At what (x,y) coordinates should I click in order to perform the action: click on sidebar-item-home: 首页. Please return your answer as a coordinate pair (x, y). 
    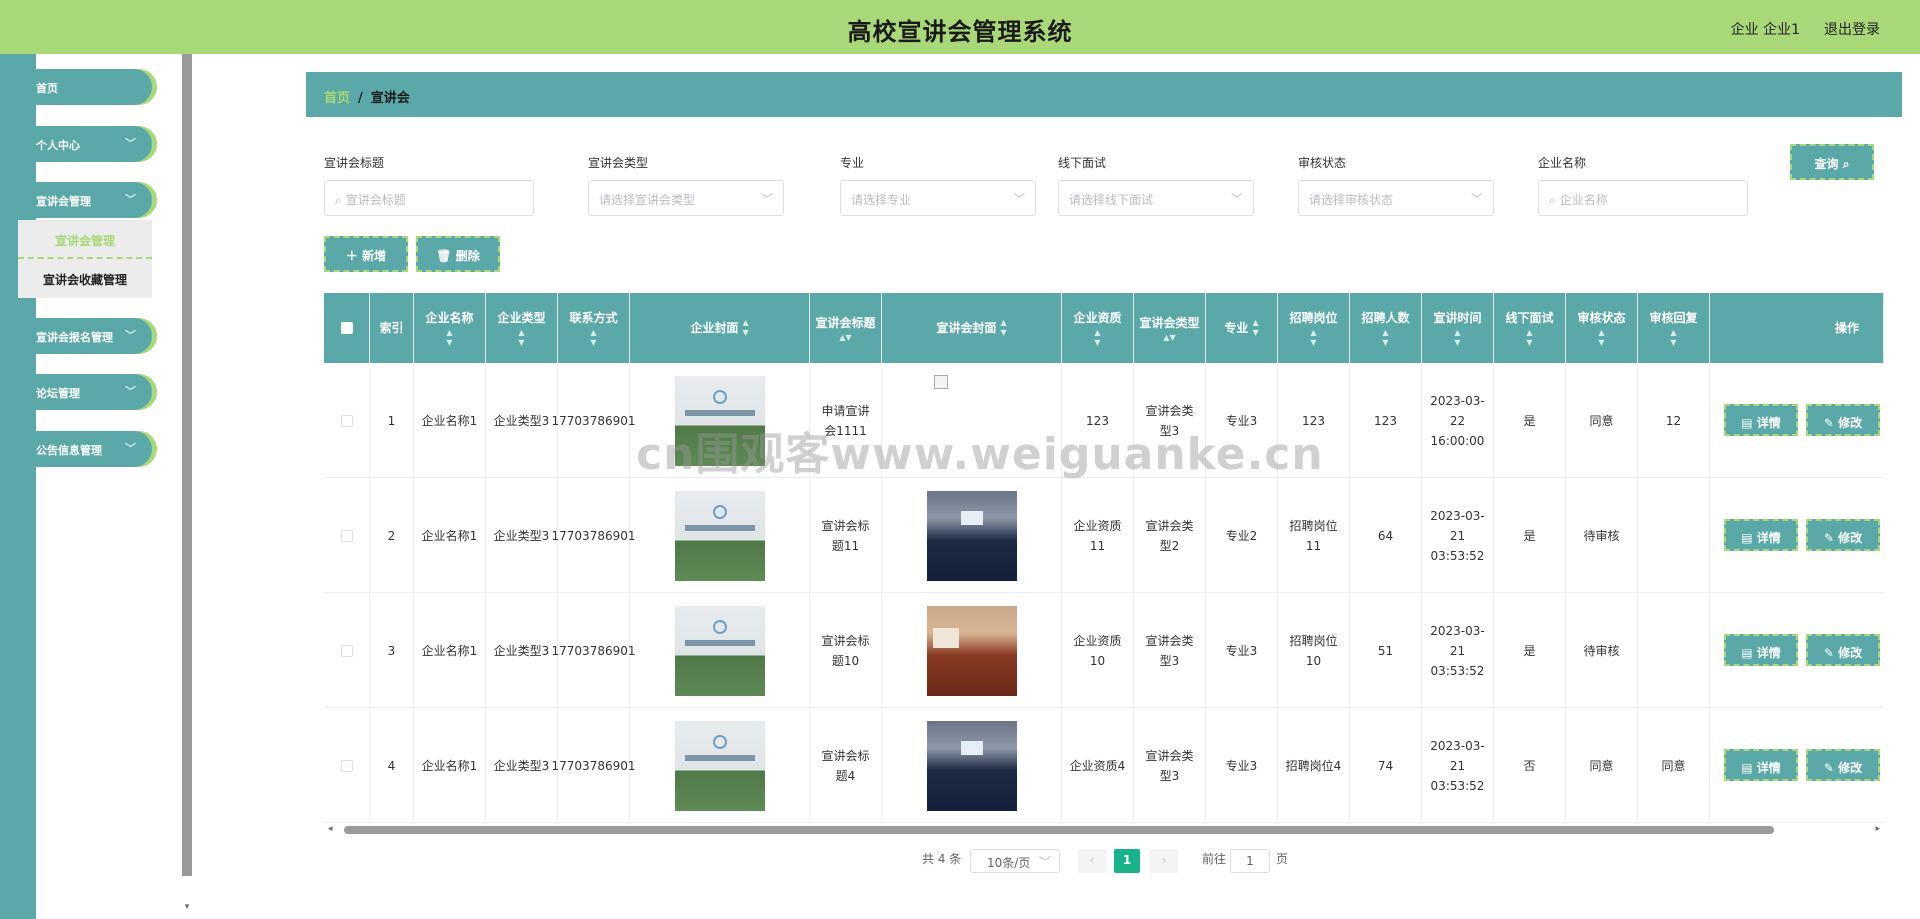
    Looking at the image, I should click on (85, 87).